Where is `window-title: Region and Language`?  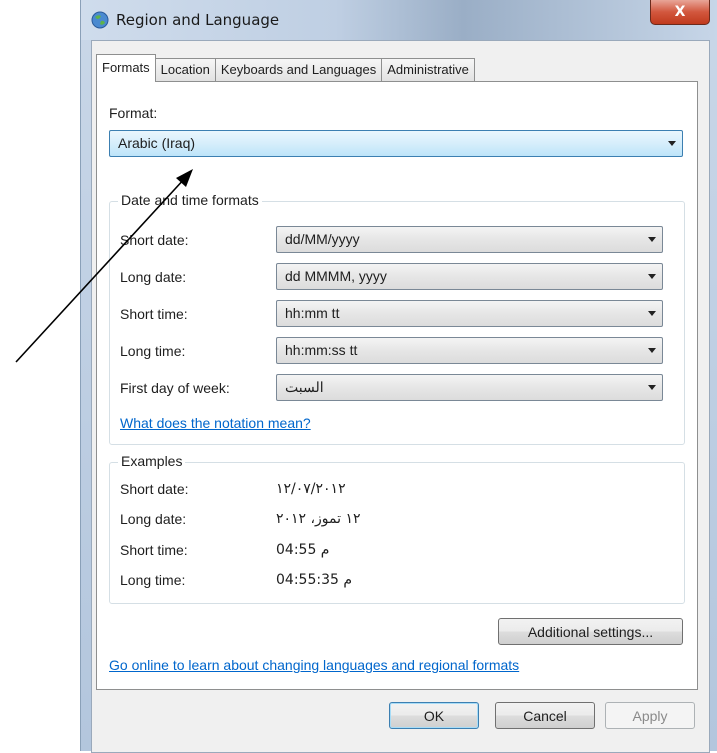 window-title: Region and Language is located at coordinates (198, 20).